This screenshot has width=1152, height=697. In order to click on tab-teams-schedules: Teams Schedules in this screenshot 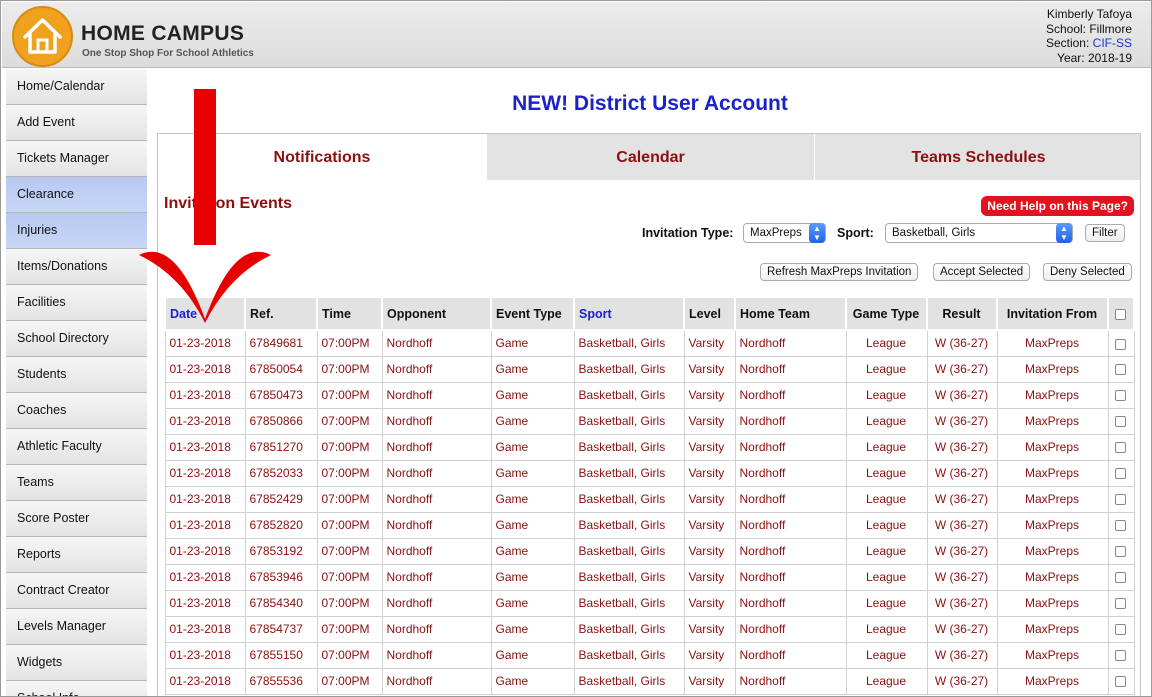, I will do `click(977, 157)`.